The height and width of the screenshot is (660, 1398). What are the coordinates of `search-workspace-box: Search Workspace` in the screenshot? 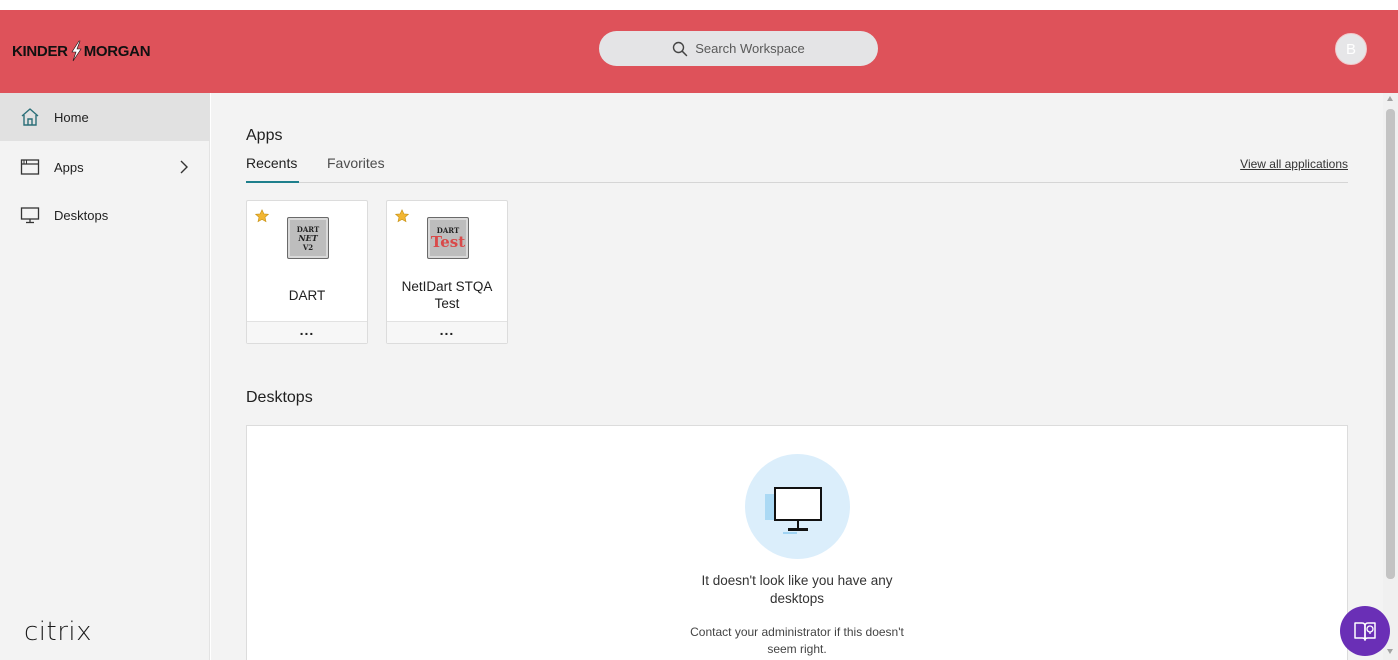 It's located at (738, 48).